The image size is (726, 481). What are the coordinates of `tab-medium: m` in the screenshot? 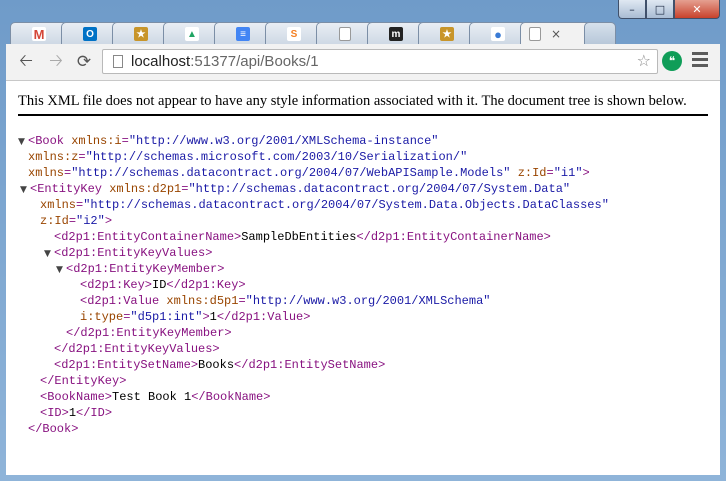 It's located at (396, 33).